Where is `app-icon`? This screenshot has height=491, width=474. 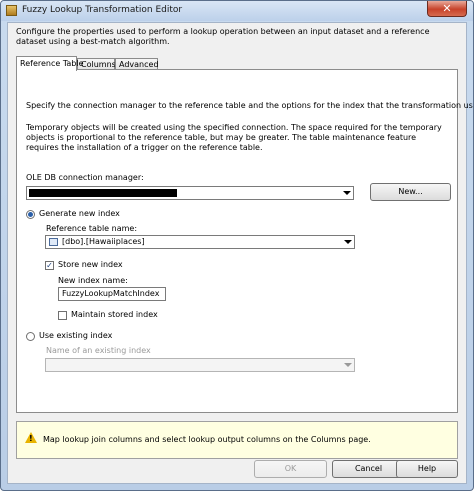 app-icon is located at coordinates (11, 10).